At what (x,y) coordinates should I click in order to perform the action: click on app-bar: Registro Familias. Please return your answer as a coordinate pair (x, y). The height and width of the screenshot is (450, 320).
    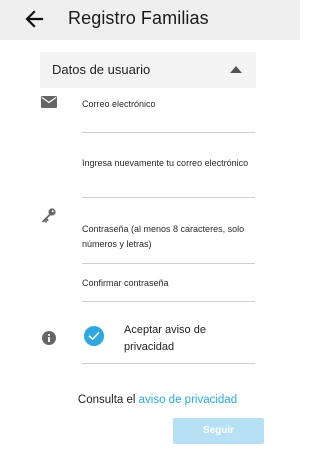
    Looking at the image, I should click on (150, 20).